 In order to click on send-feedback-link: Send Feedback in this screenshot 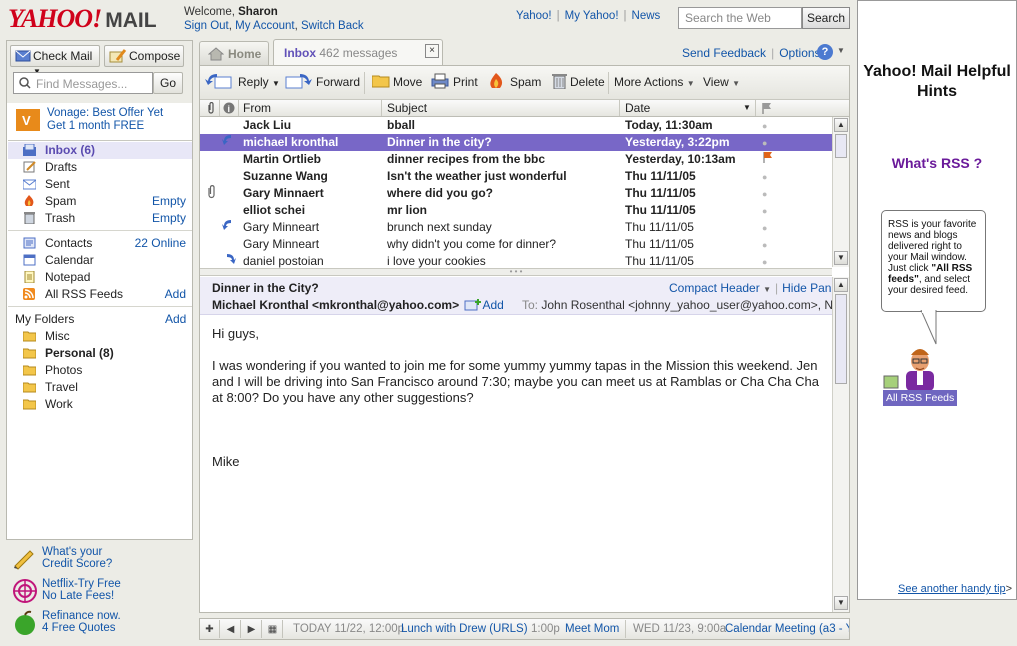, I will do `click(724, 53)`.